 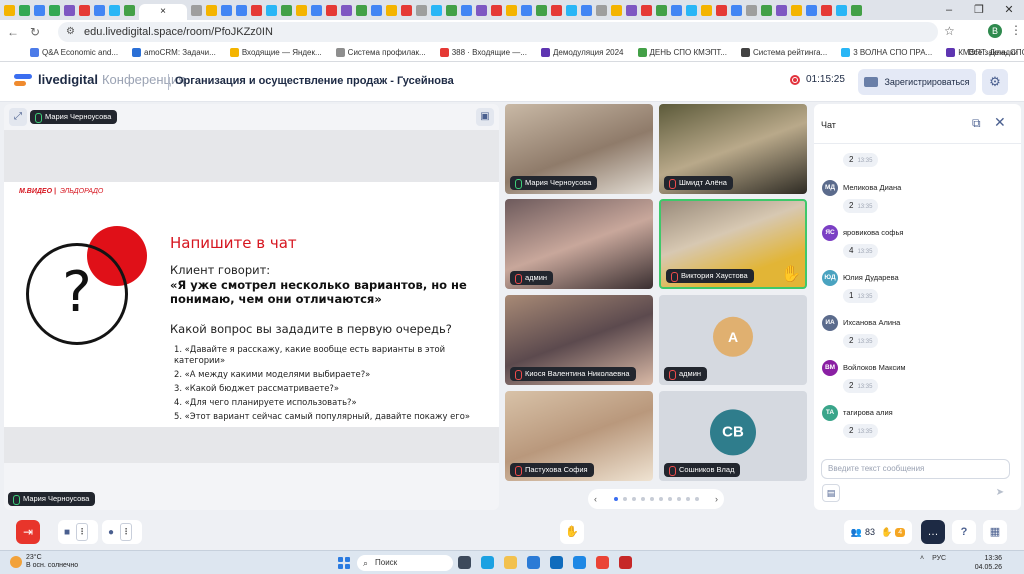 What do you see at coordinates (579, 436) in the screenshot?
I see `participant-tile: Пастухова София` at bounding box center [579, 436].